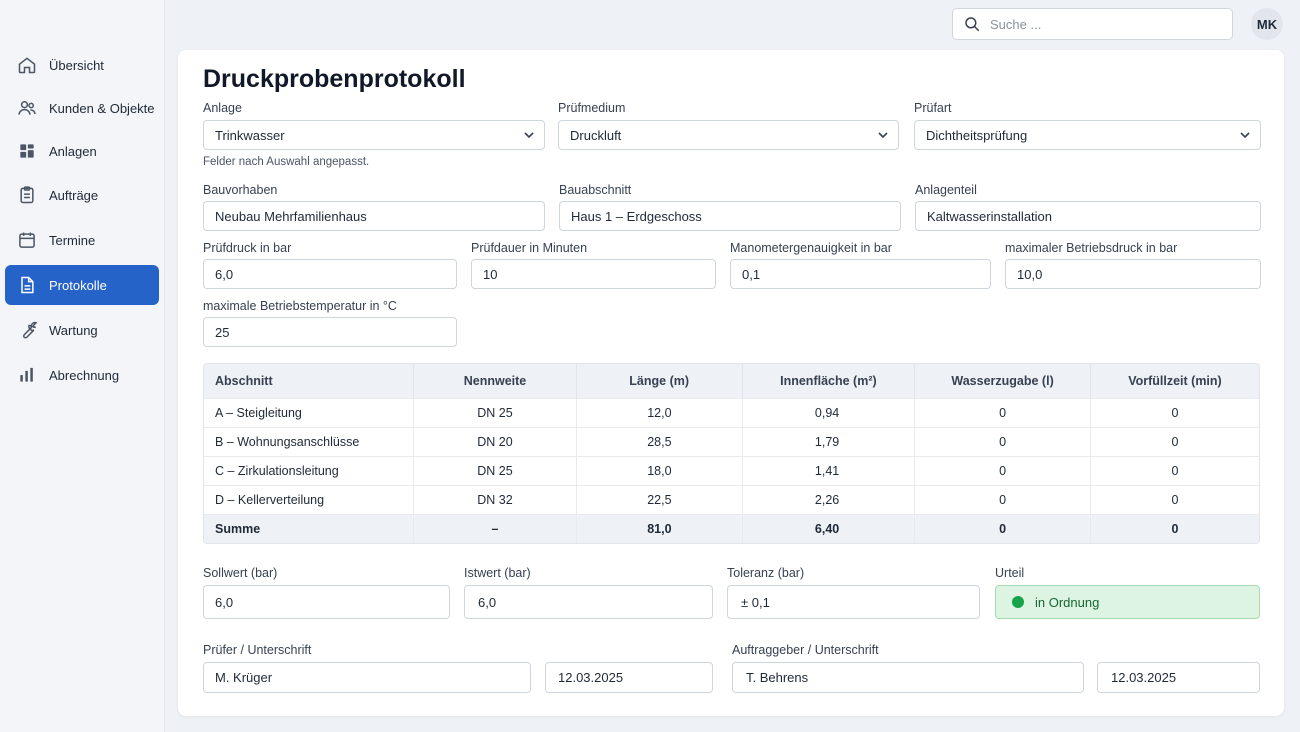 Image resolution: width=1300 pixels, height=732 pixels. I want to click on sidebar-item-label: Abrechnung, so click(84, 375).